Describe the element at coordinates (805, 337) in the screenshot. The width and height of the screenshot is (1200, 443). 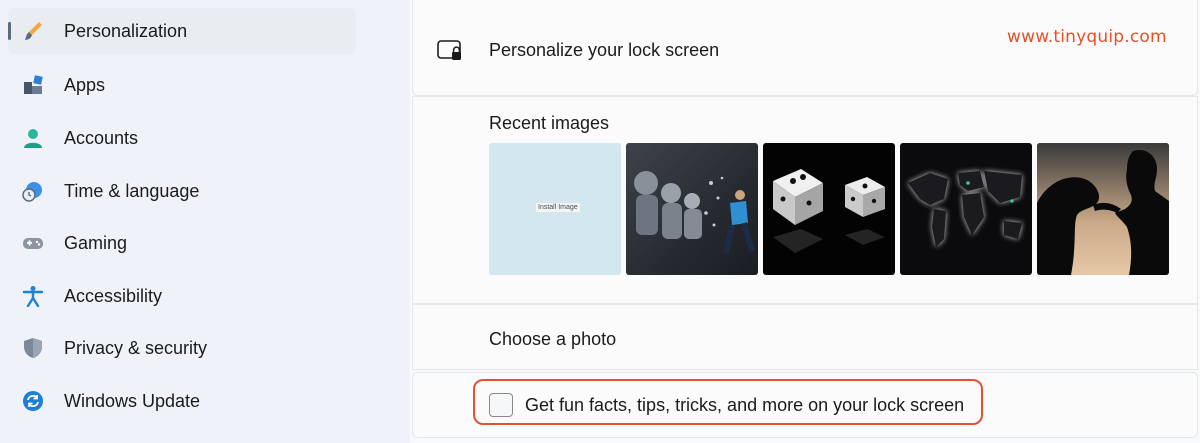
I see `choose-photo-row: Choose a photo` at that location.